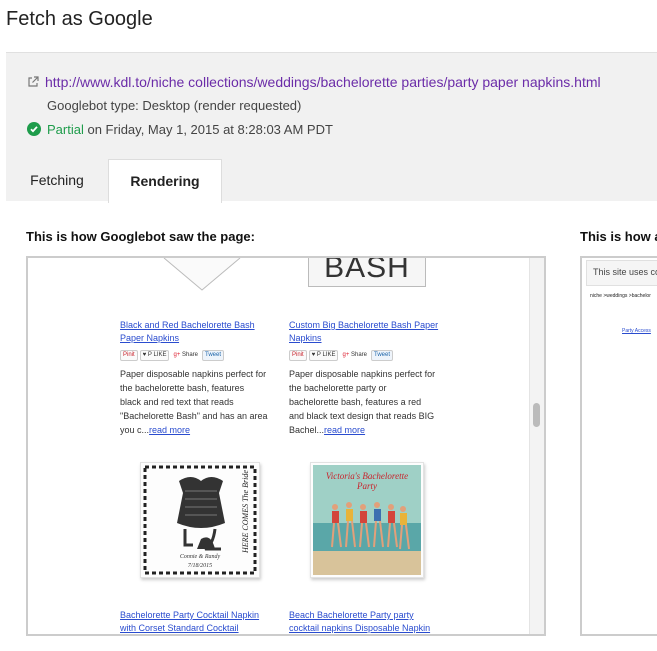  Describe the element at coordinates (369, 325) in the screenshot. I see `product-title-line: Custom Big Bachelorette Bash Paper` at that location.